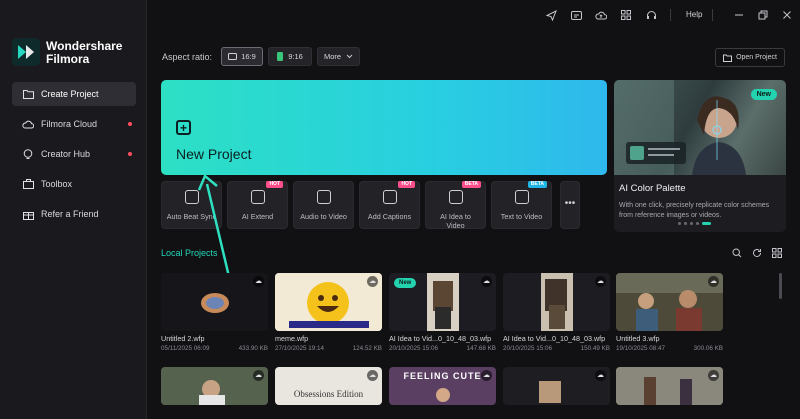  I want to click on sidebar-item-create-project: Create Project, so click(74, 94).